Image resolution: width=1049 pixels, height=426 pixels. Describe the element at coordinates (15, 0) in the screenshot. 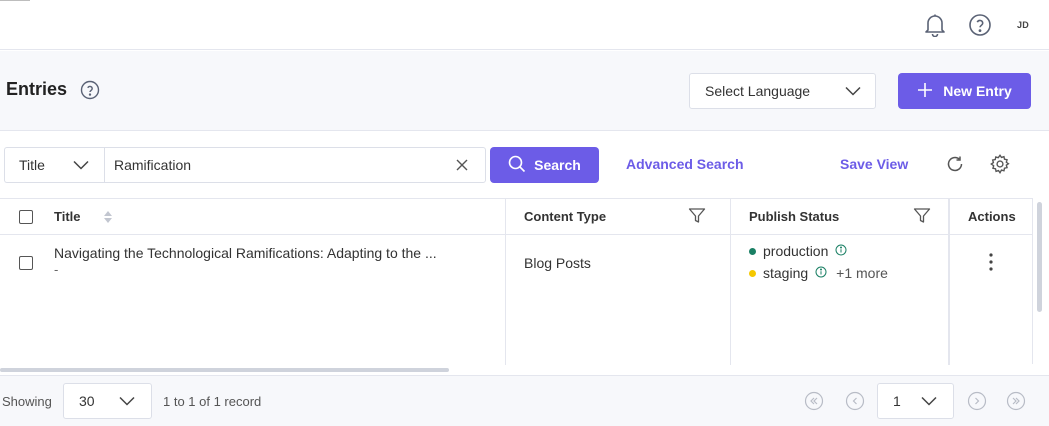

I see `corner-divider` at that location.